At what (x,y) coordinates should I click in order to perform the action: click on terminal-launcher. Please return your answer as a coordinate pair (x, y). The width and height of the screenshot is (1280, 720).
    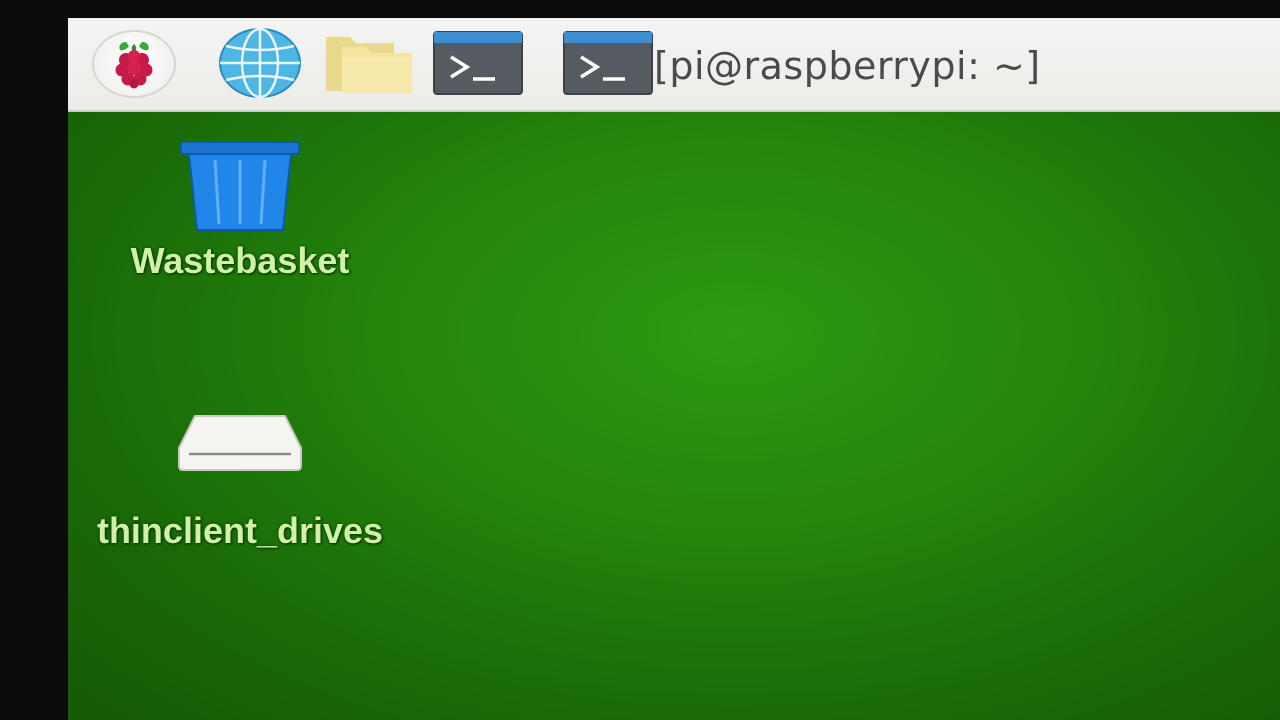
    Looking at the image, I should click on (478, 63).